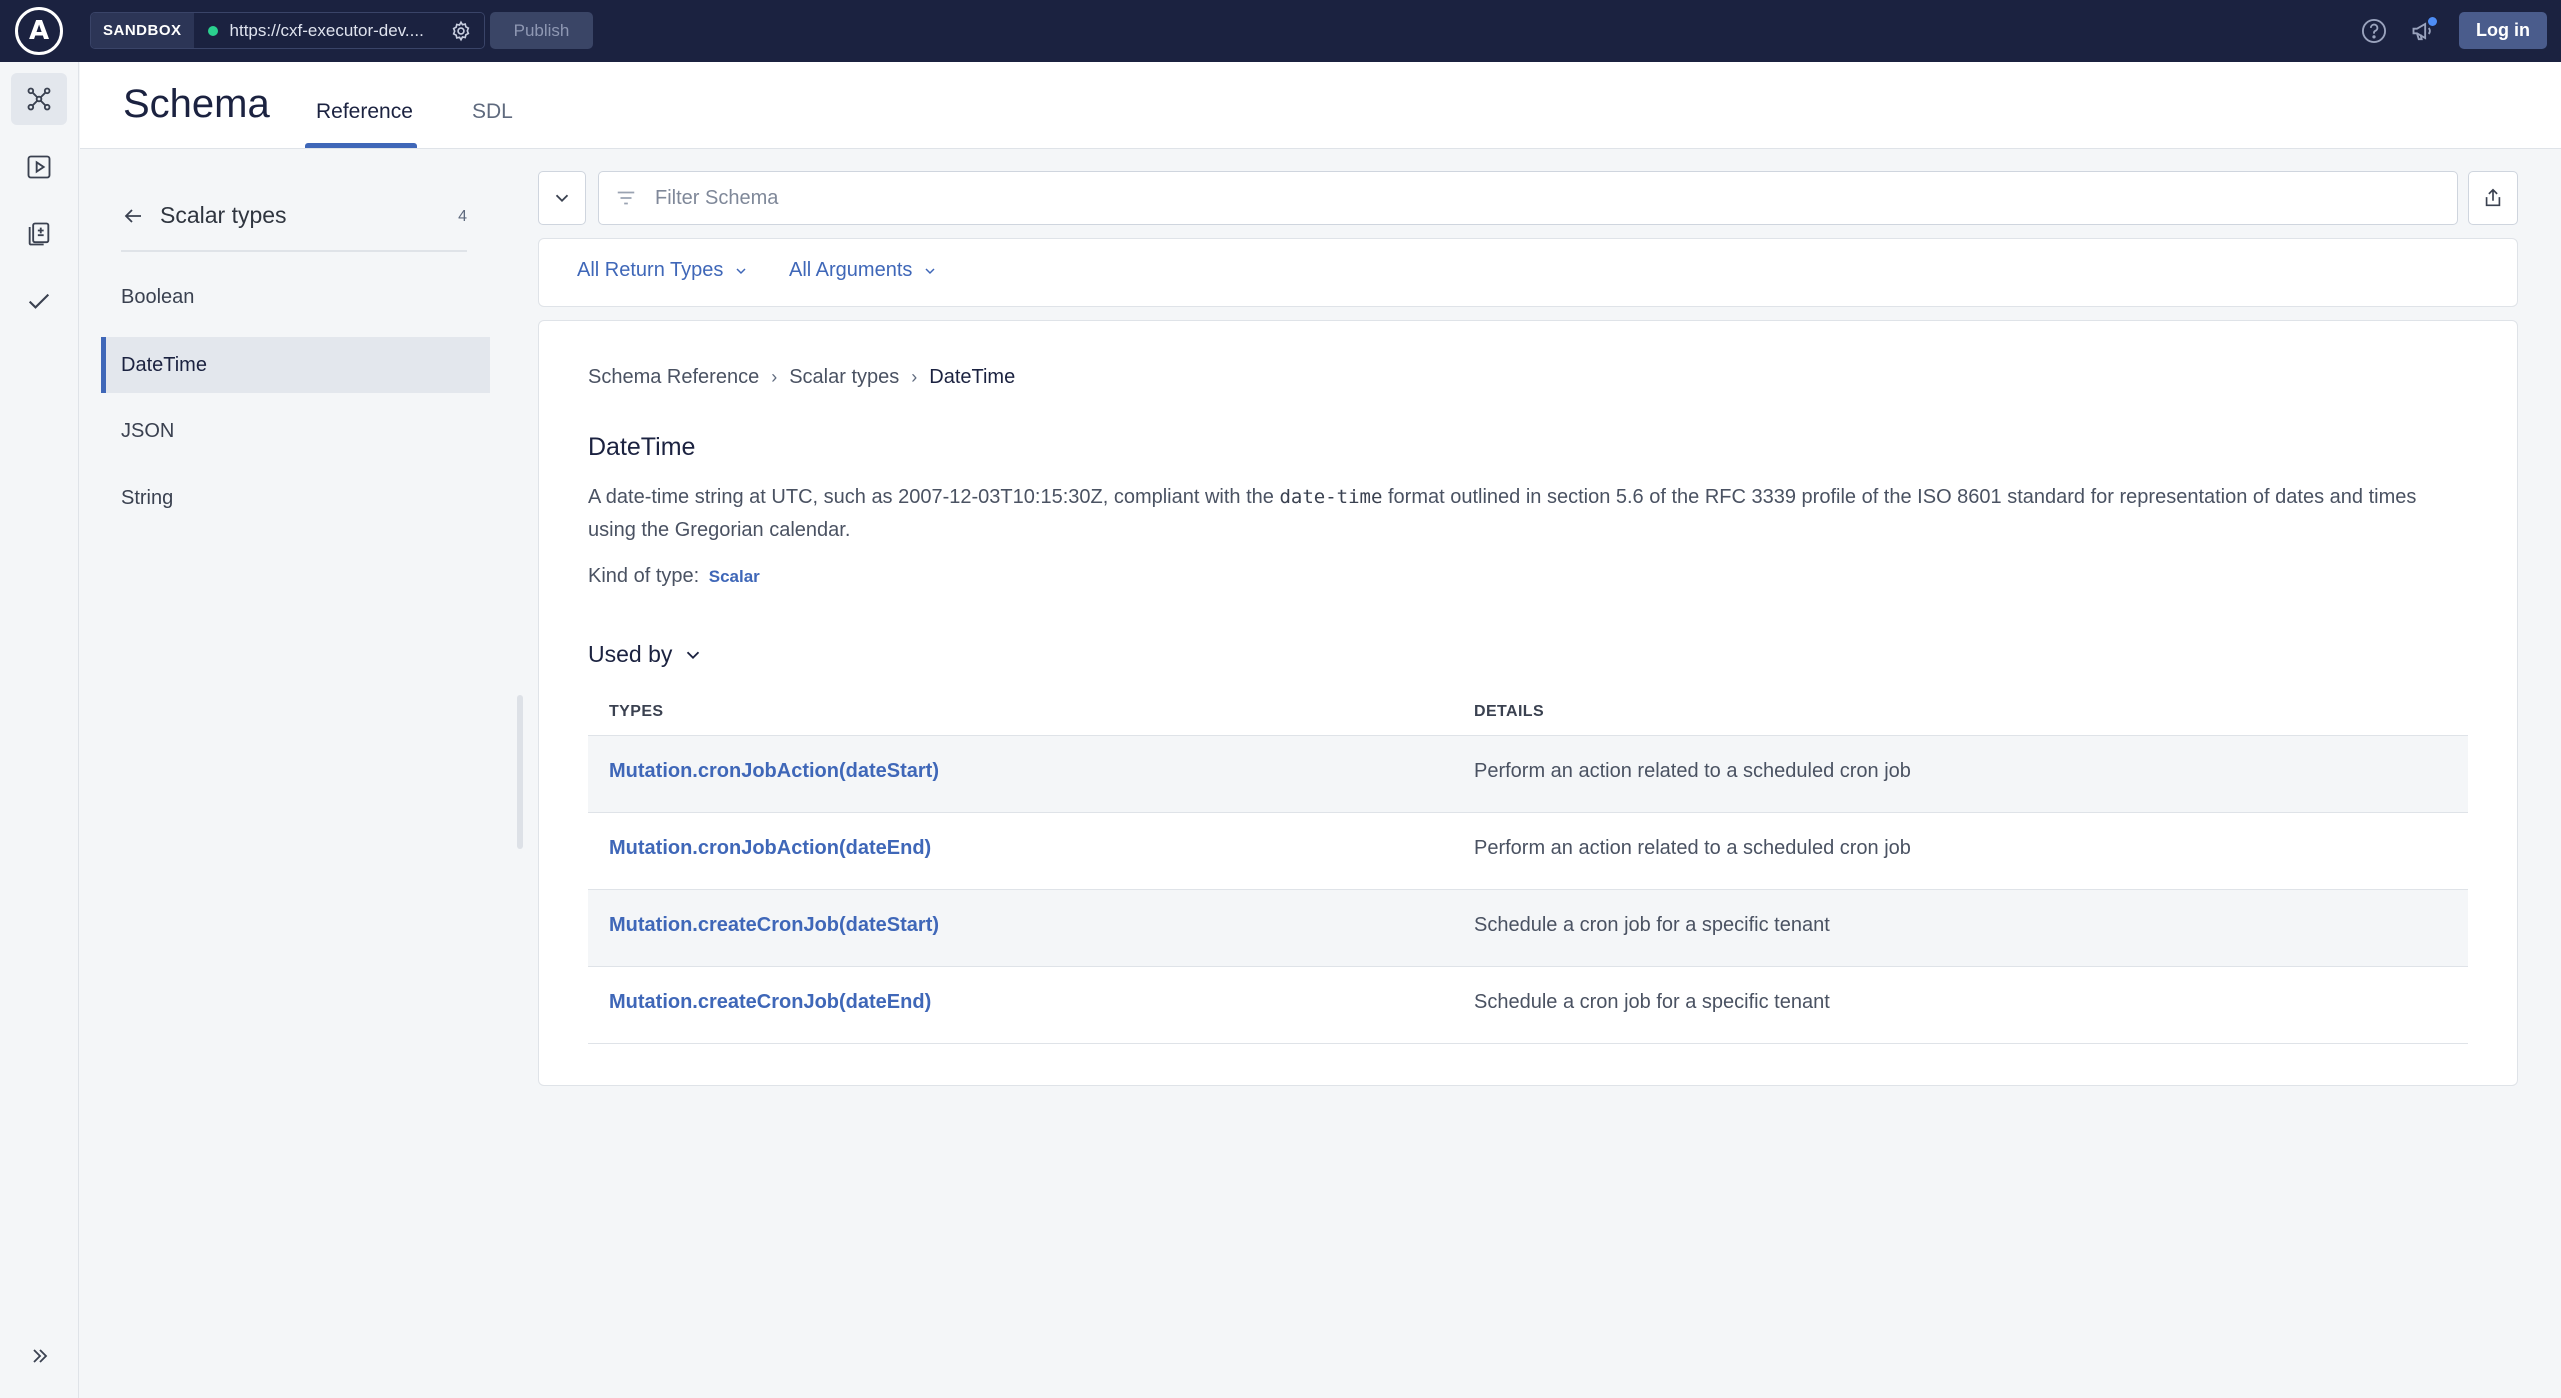 This screenshot has width=2561, height=1398. Describe the element at coordinates (520, 772) in the screenshot. I see `panel-resize-handle` at that location.